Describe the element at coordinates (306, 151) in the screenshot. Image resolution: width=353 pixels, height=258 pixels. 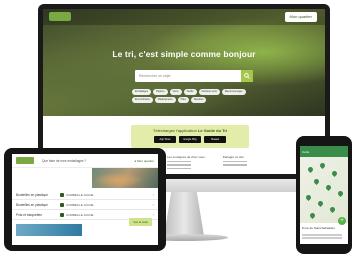
I see `phone-header-label: Carte` at that location.